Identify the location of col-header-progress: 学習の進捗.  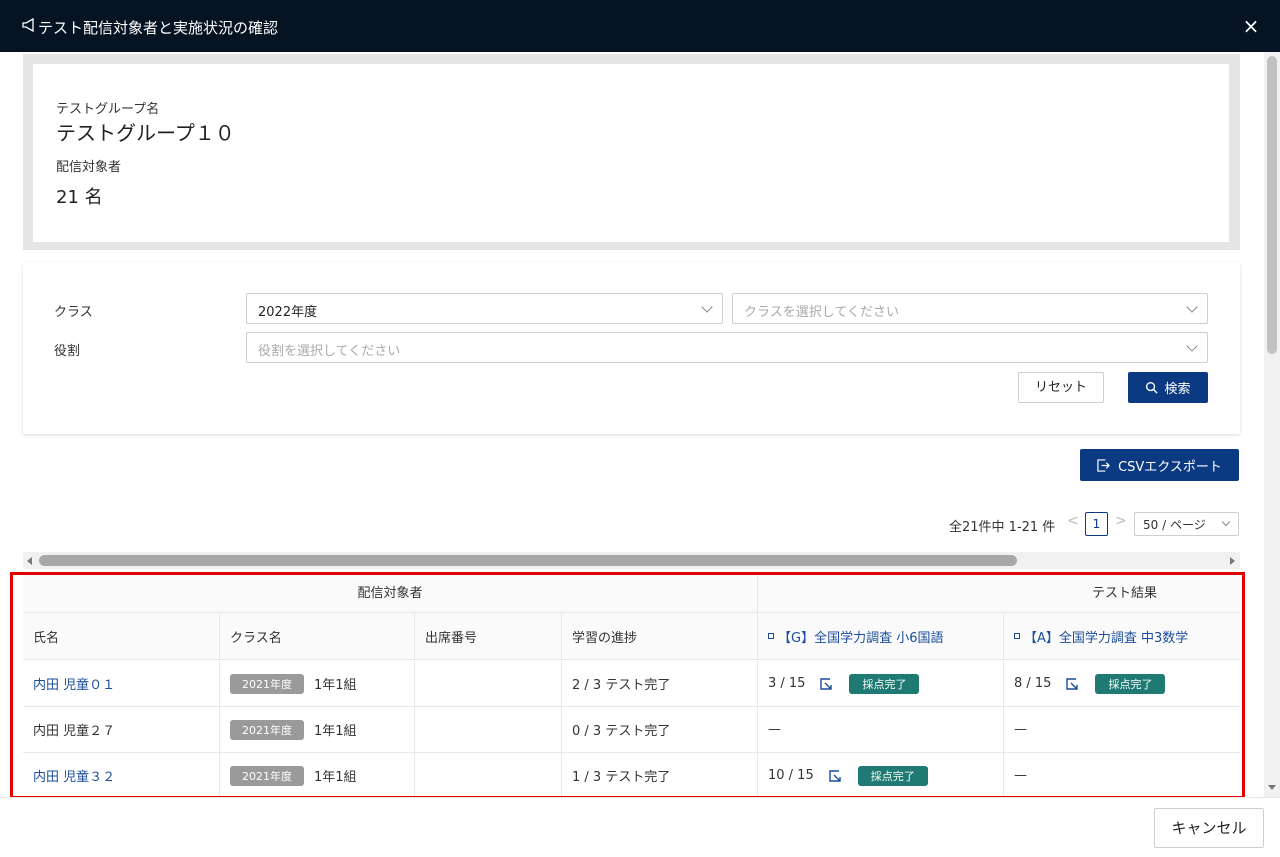
(660, 636).